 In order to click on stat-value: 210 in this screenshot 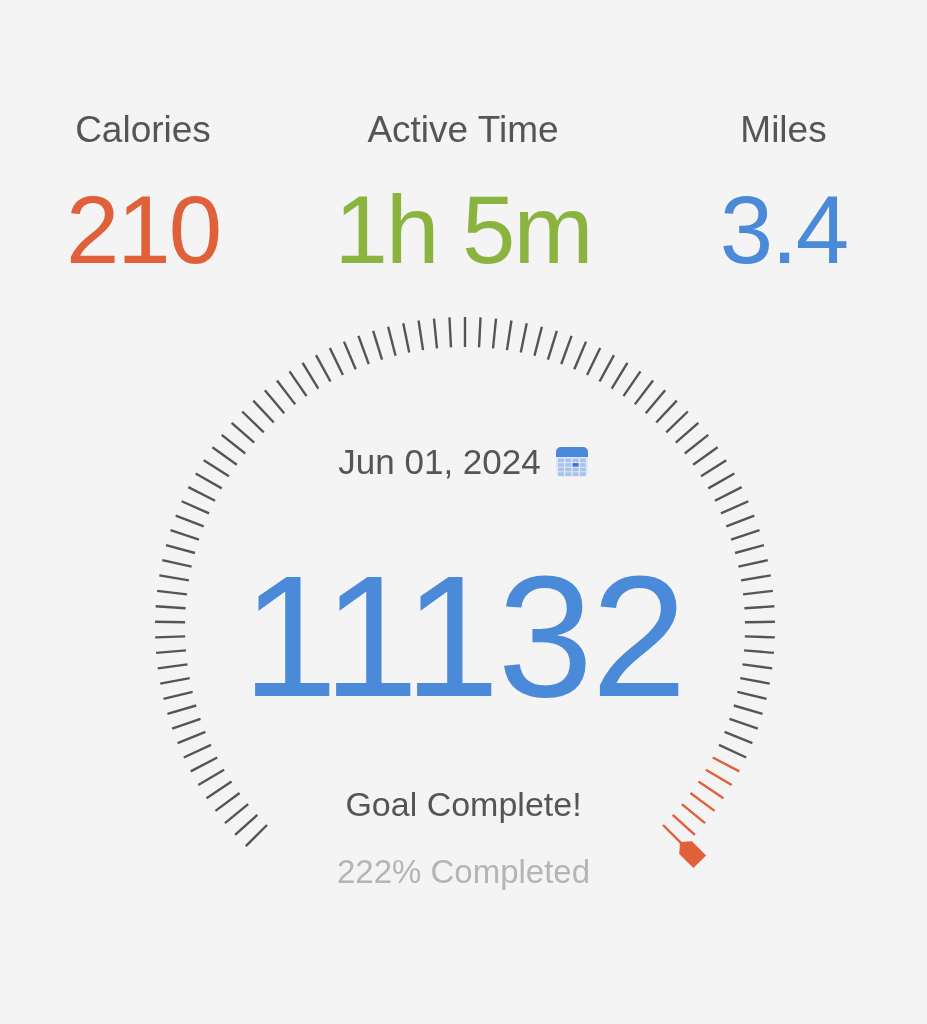, I will do `click(143, 230)`.